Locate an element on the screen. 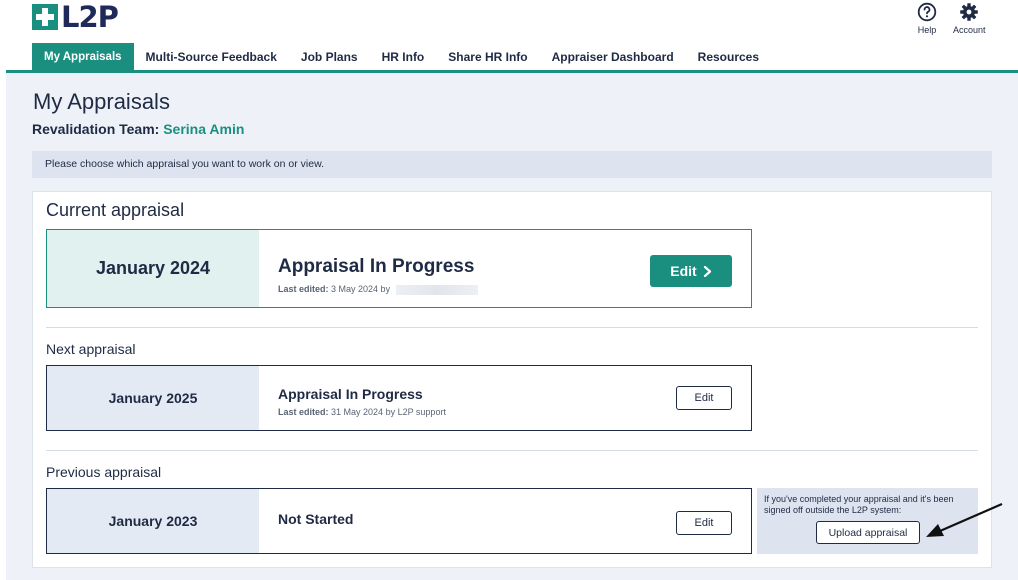  revalidation-name: Serina Amin is located at coordinates (204, 129).